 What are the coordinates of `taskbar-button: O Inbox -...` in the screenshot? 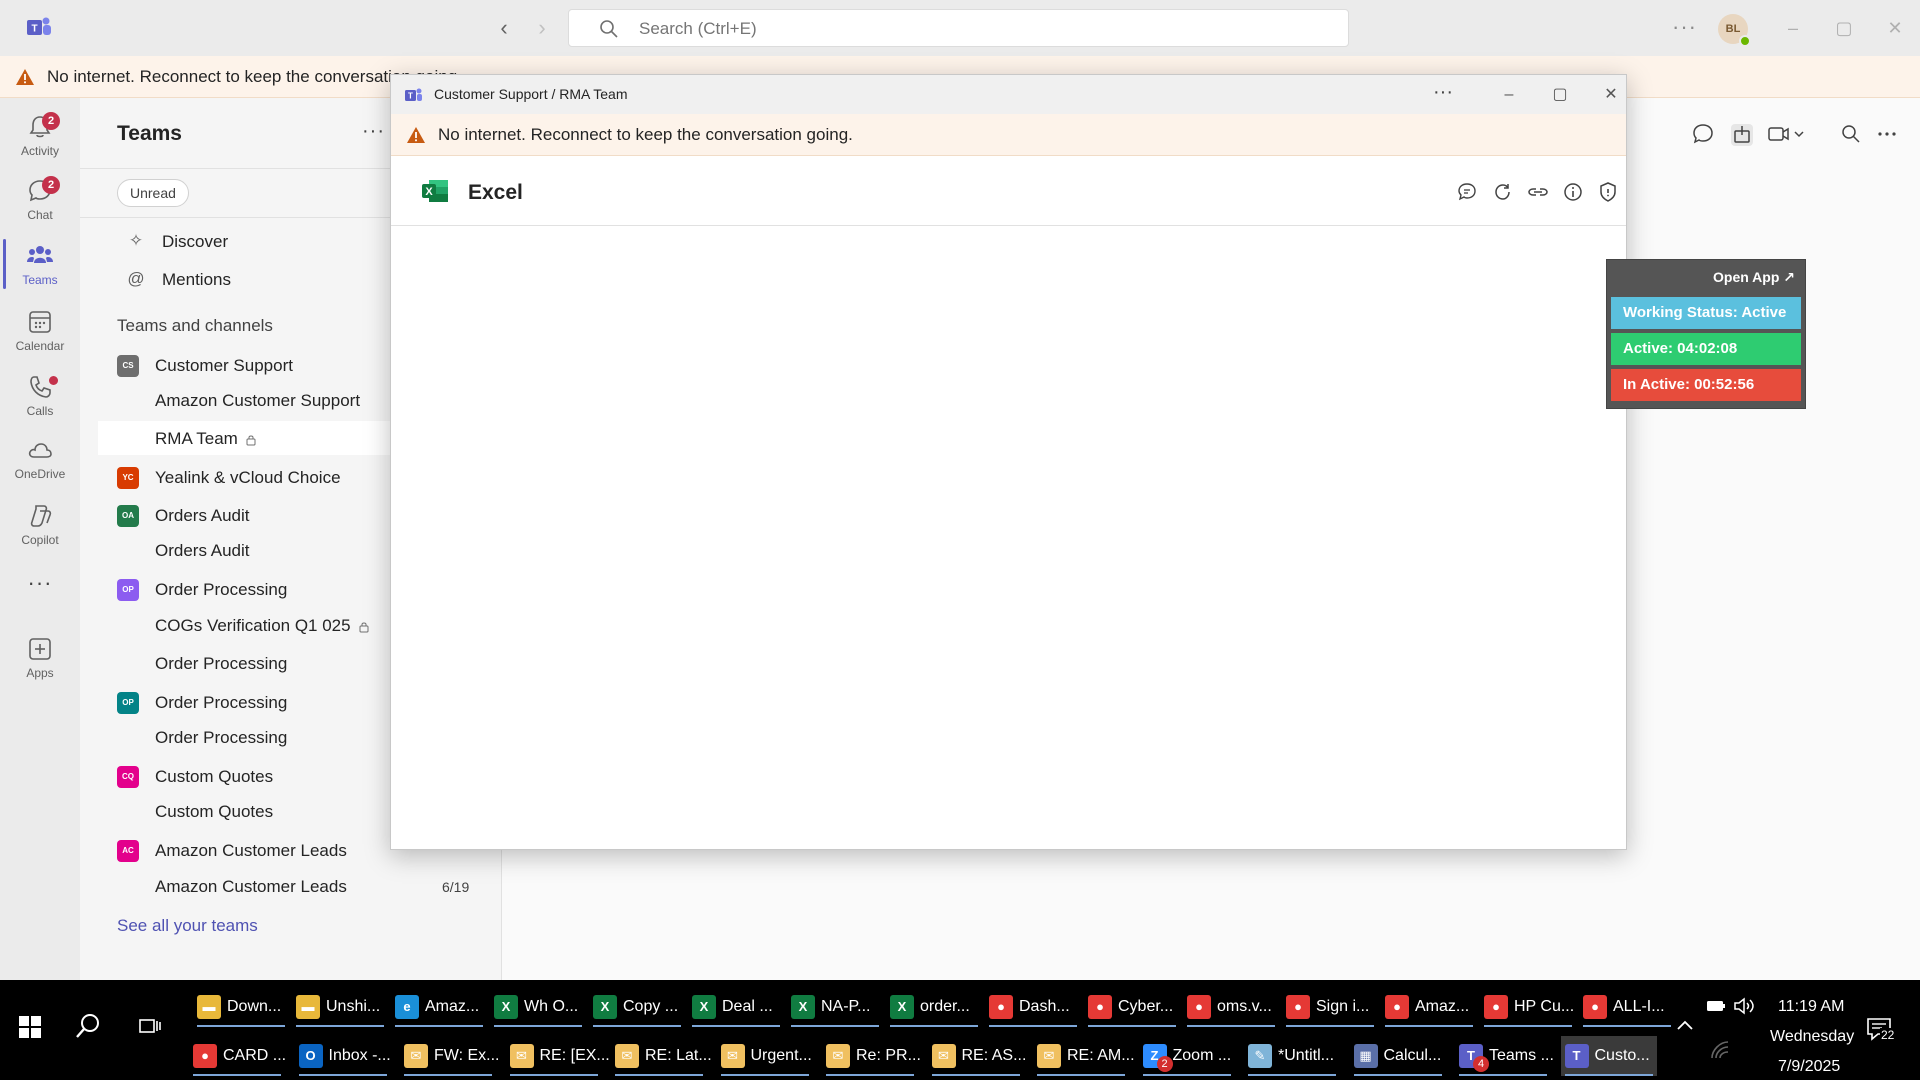 It's located at (343, 1056).